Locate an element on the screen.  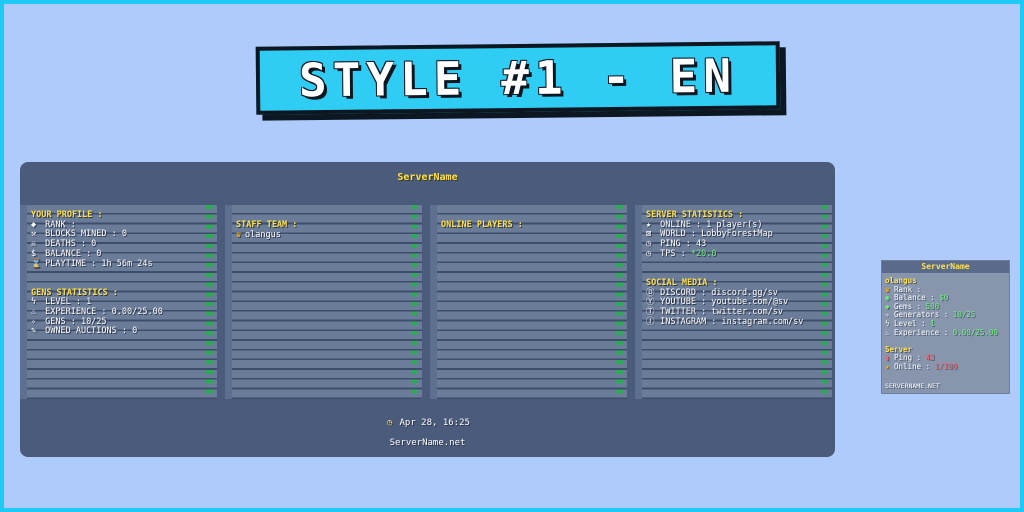
scoreboard-title: ServerName is located at coordinates (945, 267).